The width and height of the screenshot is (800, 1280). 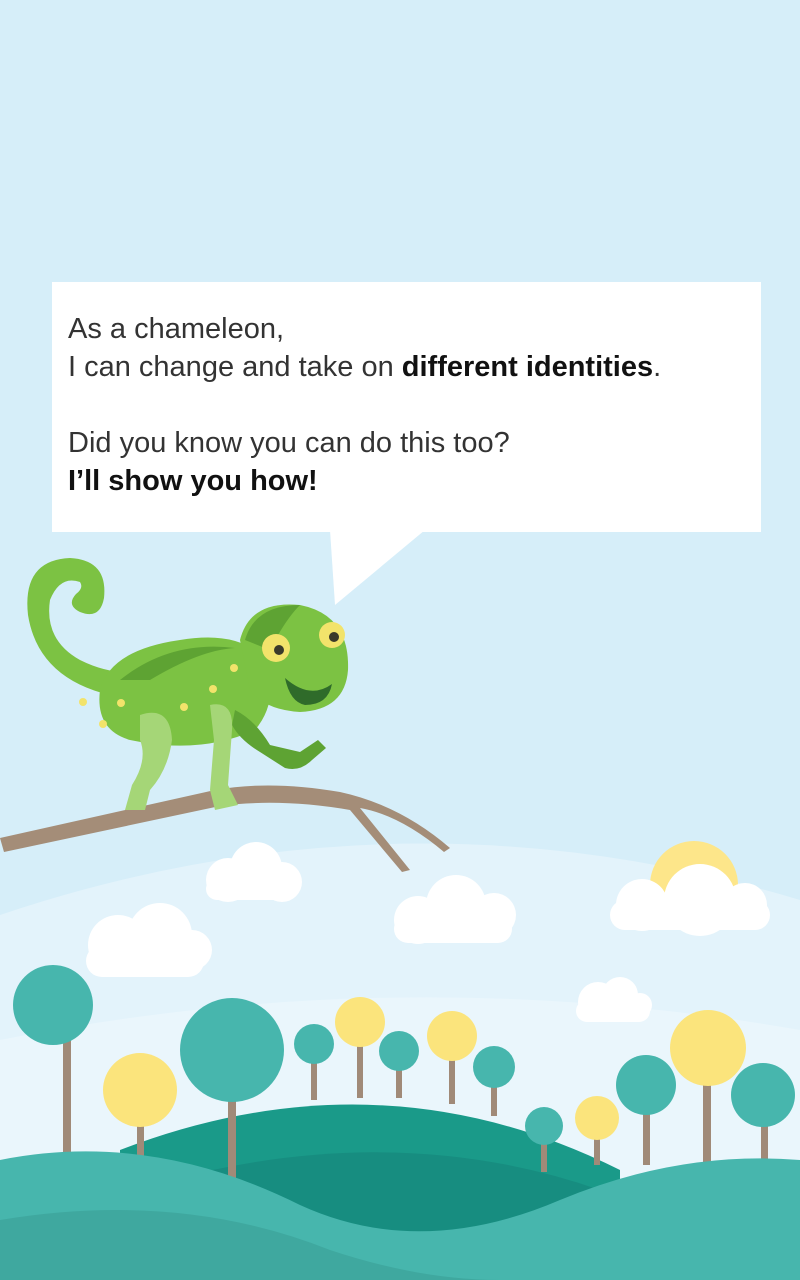 I want to click on speech-line-2-bold: different identities, so click(x=527, y=367).